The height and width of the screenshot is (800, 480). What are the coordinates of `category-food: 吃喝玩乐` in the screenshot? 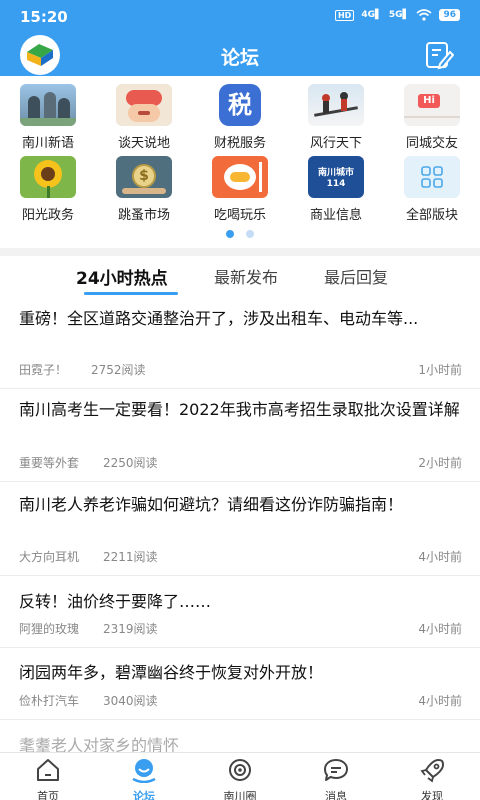 It's located at (240, 189).